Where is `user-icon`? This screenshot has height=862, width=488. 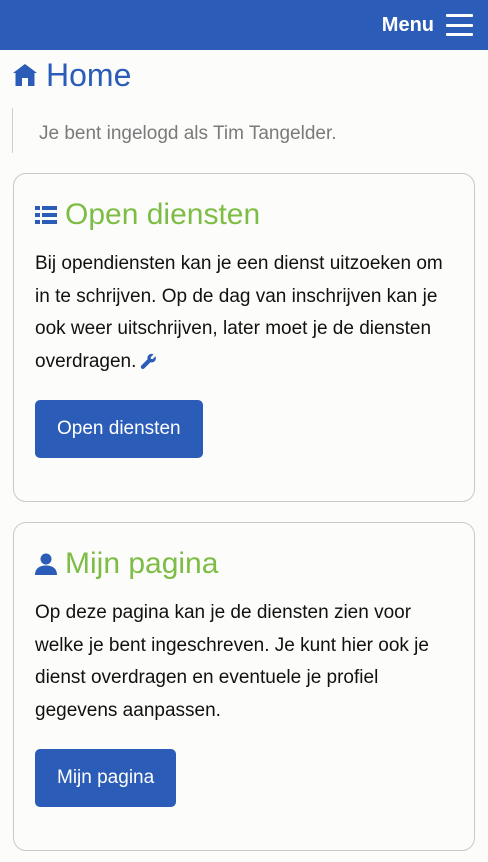
user-icon is located at coordinates (46, 564).